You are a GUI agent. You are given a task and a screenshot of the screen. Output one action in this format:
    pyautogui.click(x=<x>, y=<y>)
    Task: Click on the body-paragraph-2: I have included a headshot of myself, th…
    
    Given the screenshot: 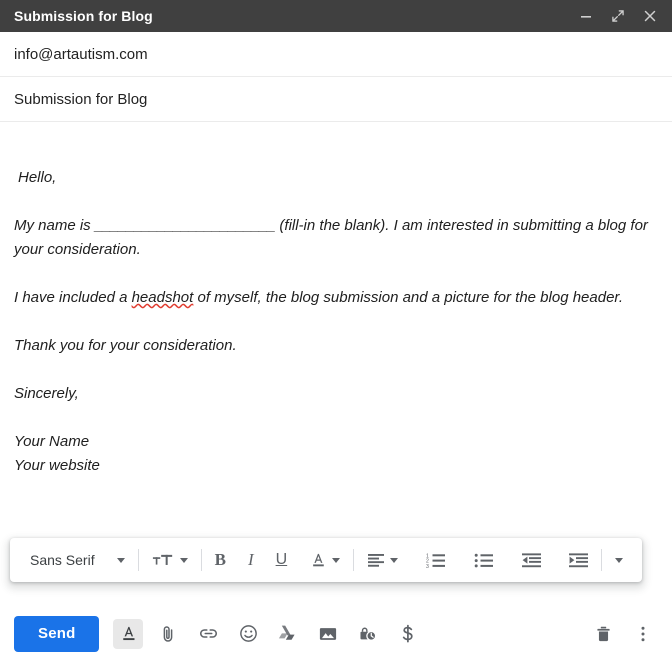 What is the action you would take?
    pyautogui.click(x=336, y=298)
    